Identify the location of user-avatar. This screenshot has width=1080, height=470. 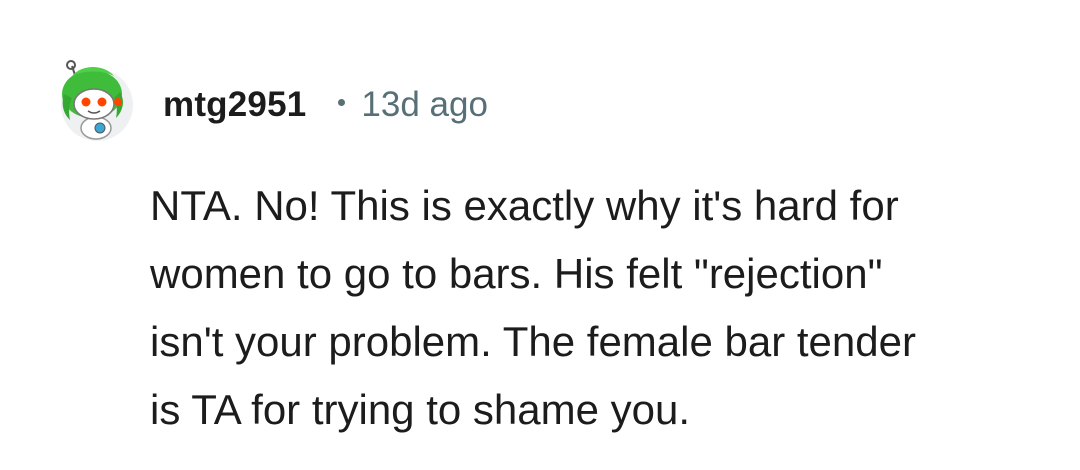
(95, 101).